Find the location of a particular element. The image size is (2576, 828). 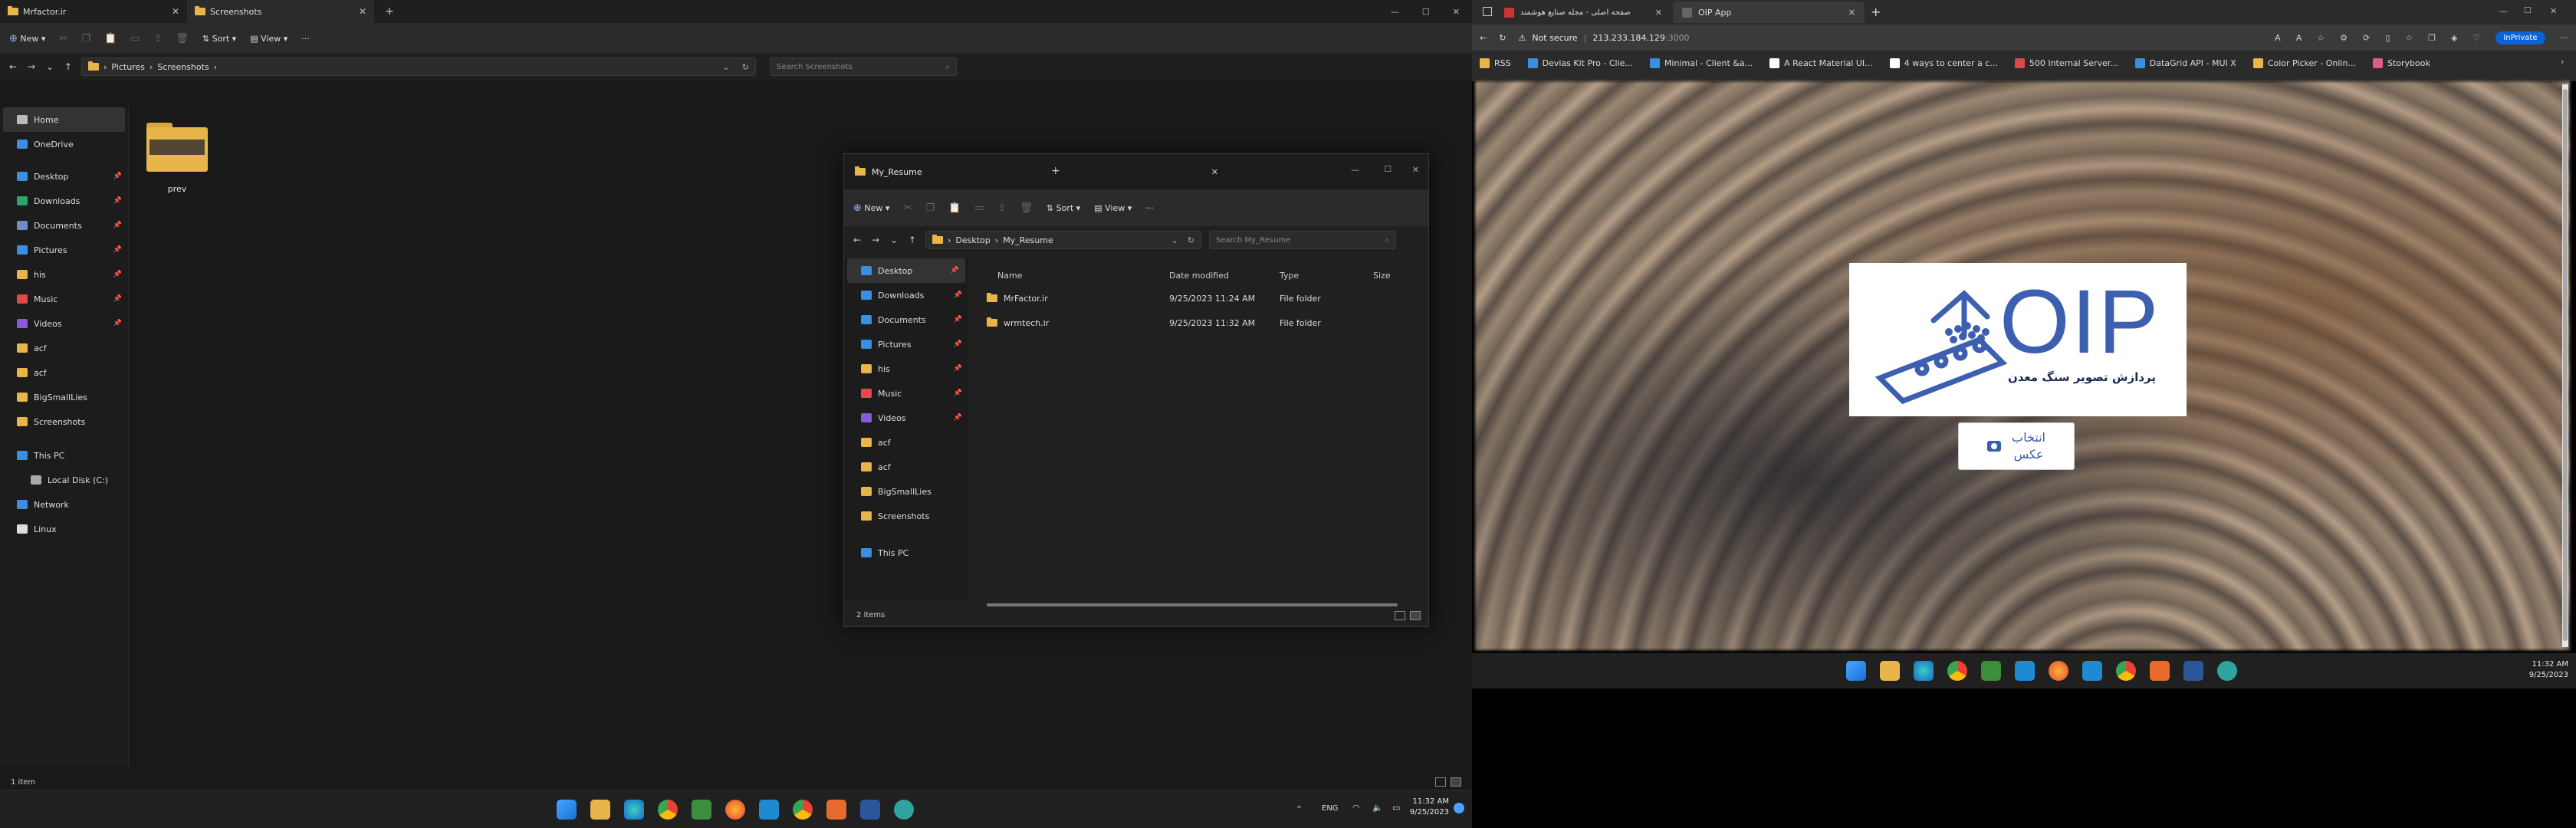

window-sidebar-item-pictures: Pictures 📌 is located at coordinates (906, 344).